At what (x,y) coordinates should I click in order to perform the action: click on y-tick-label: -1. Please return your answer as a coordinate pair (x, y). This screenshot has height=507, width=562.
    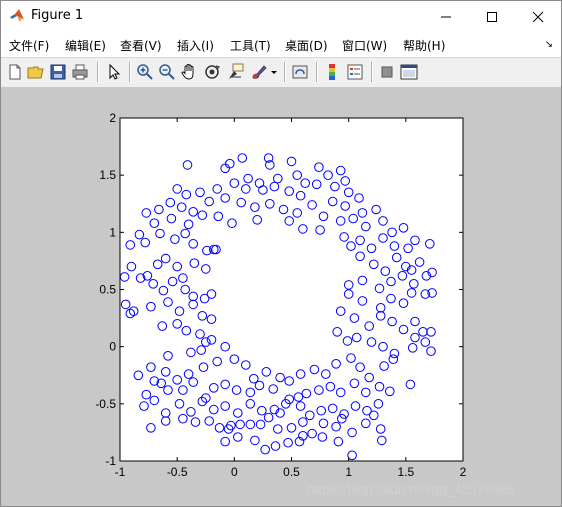
    Looking at the image, I should click on (110, 461).